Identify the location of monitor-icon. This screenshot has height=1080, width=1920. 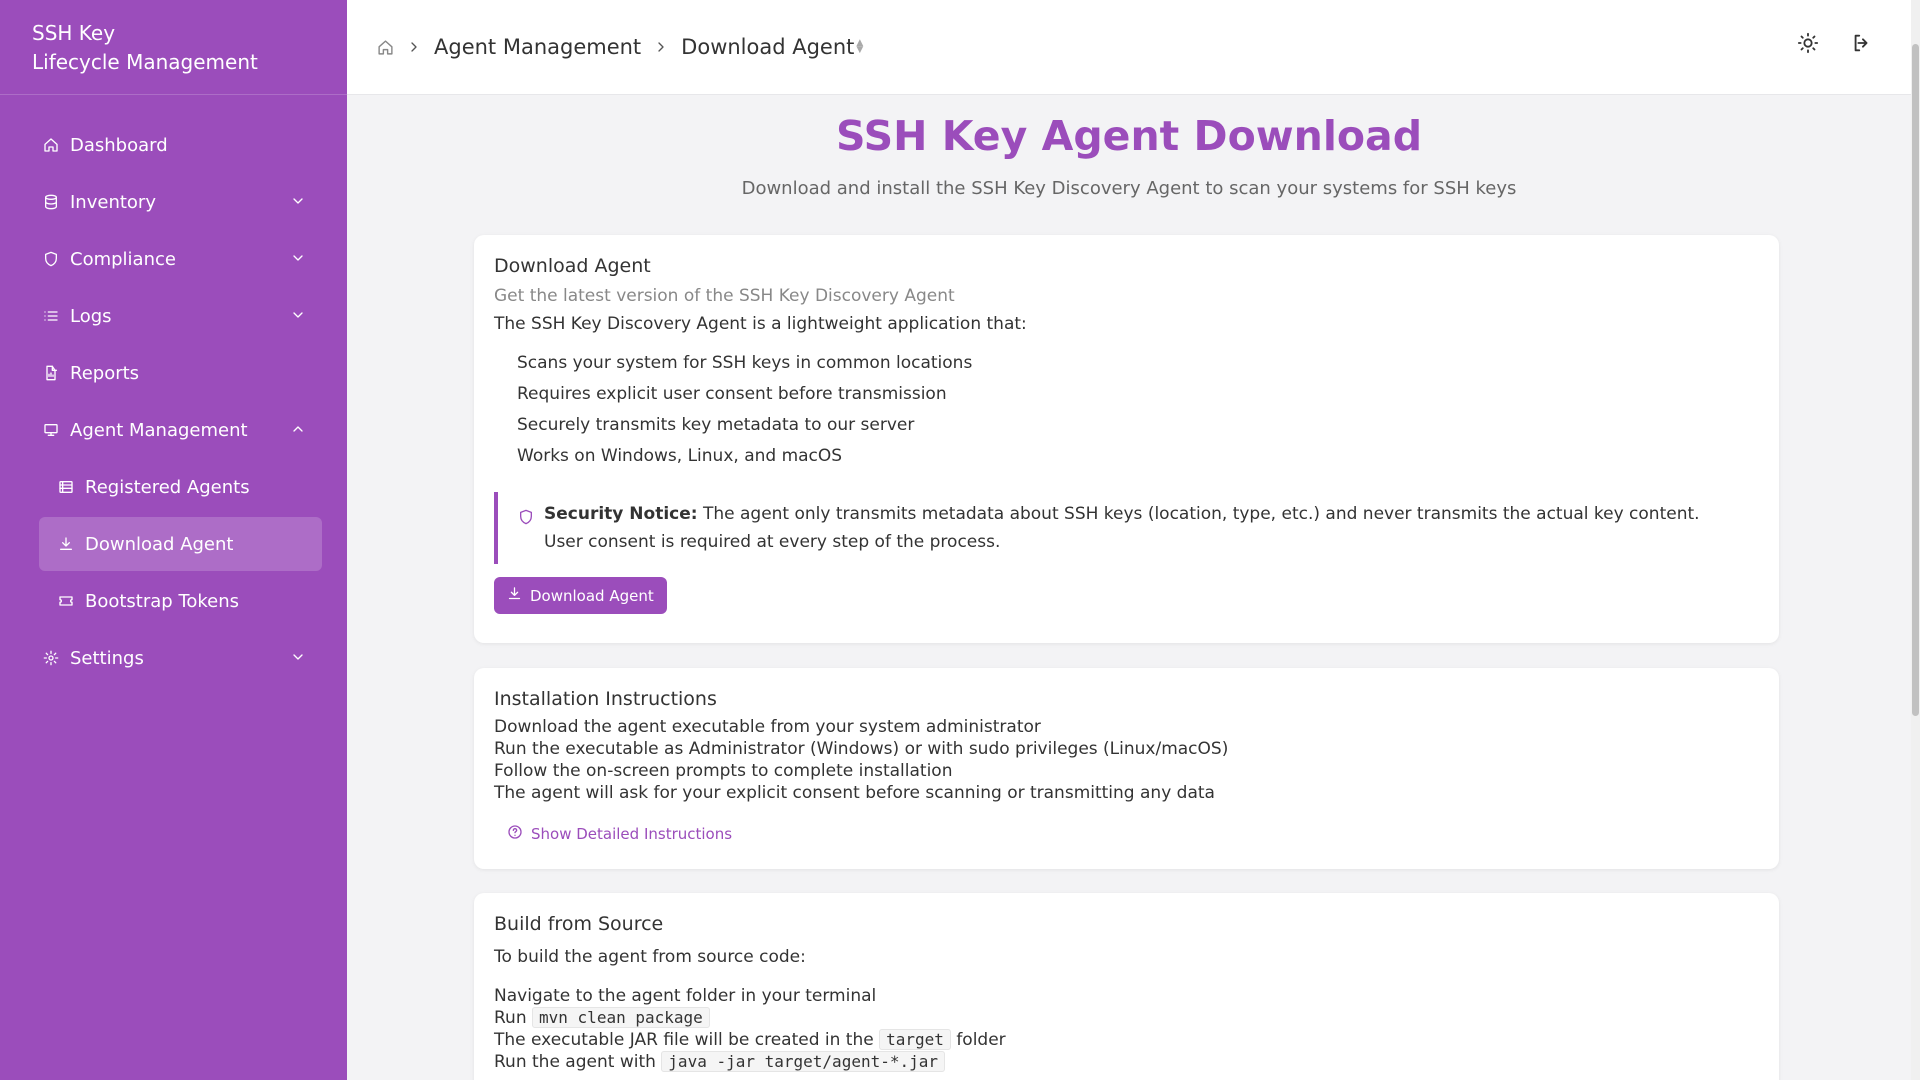
(51, 430).